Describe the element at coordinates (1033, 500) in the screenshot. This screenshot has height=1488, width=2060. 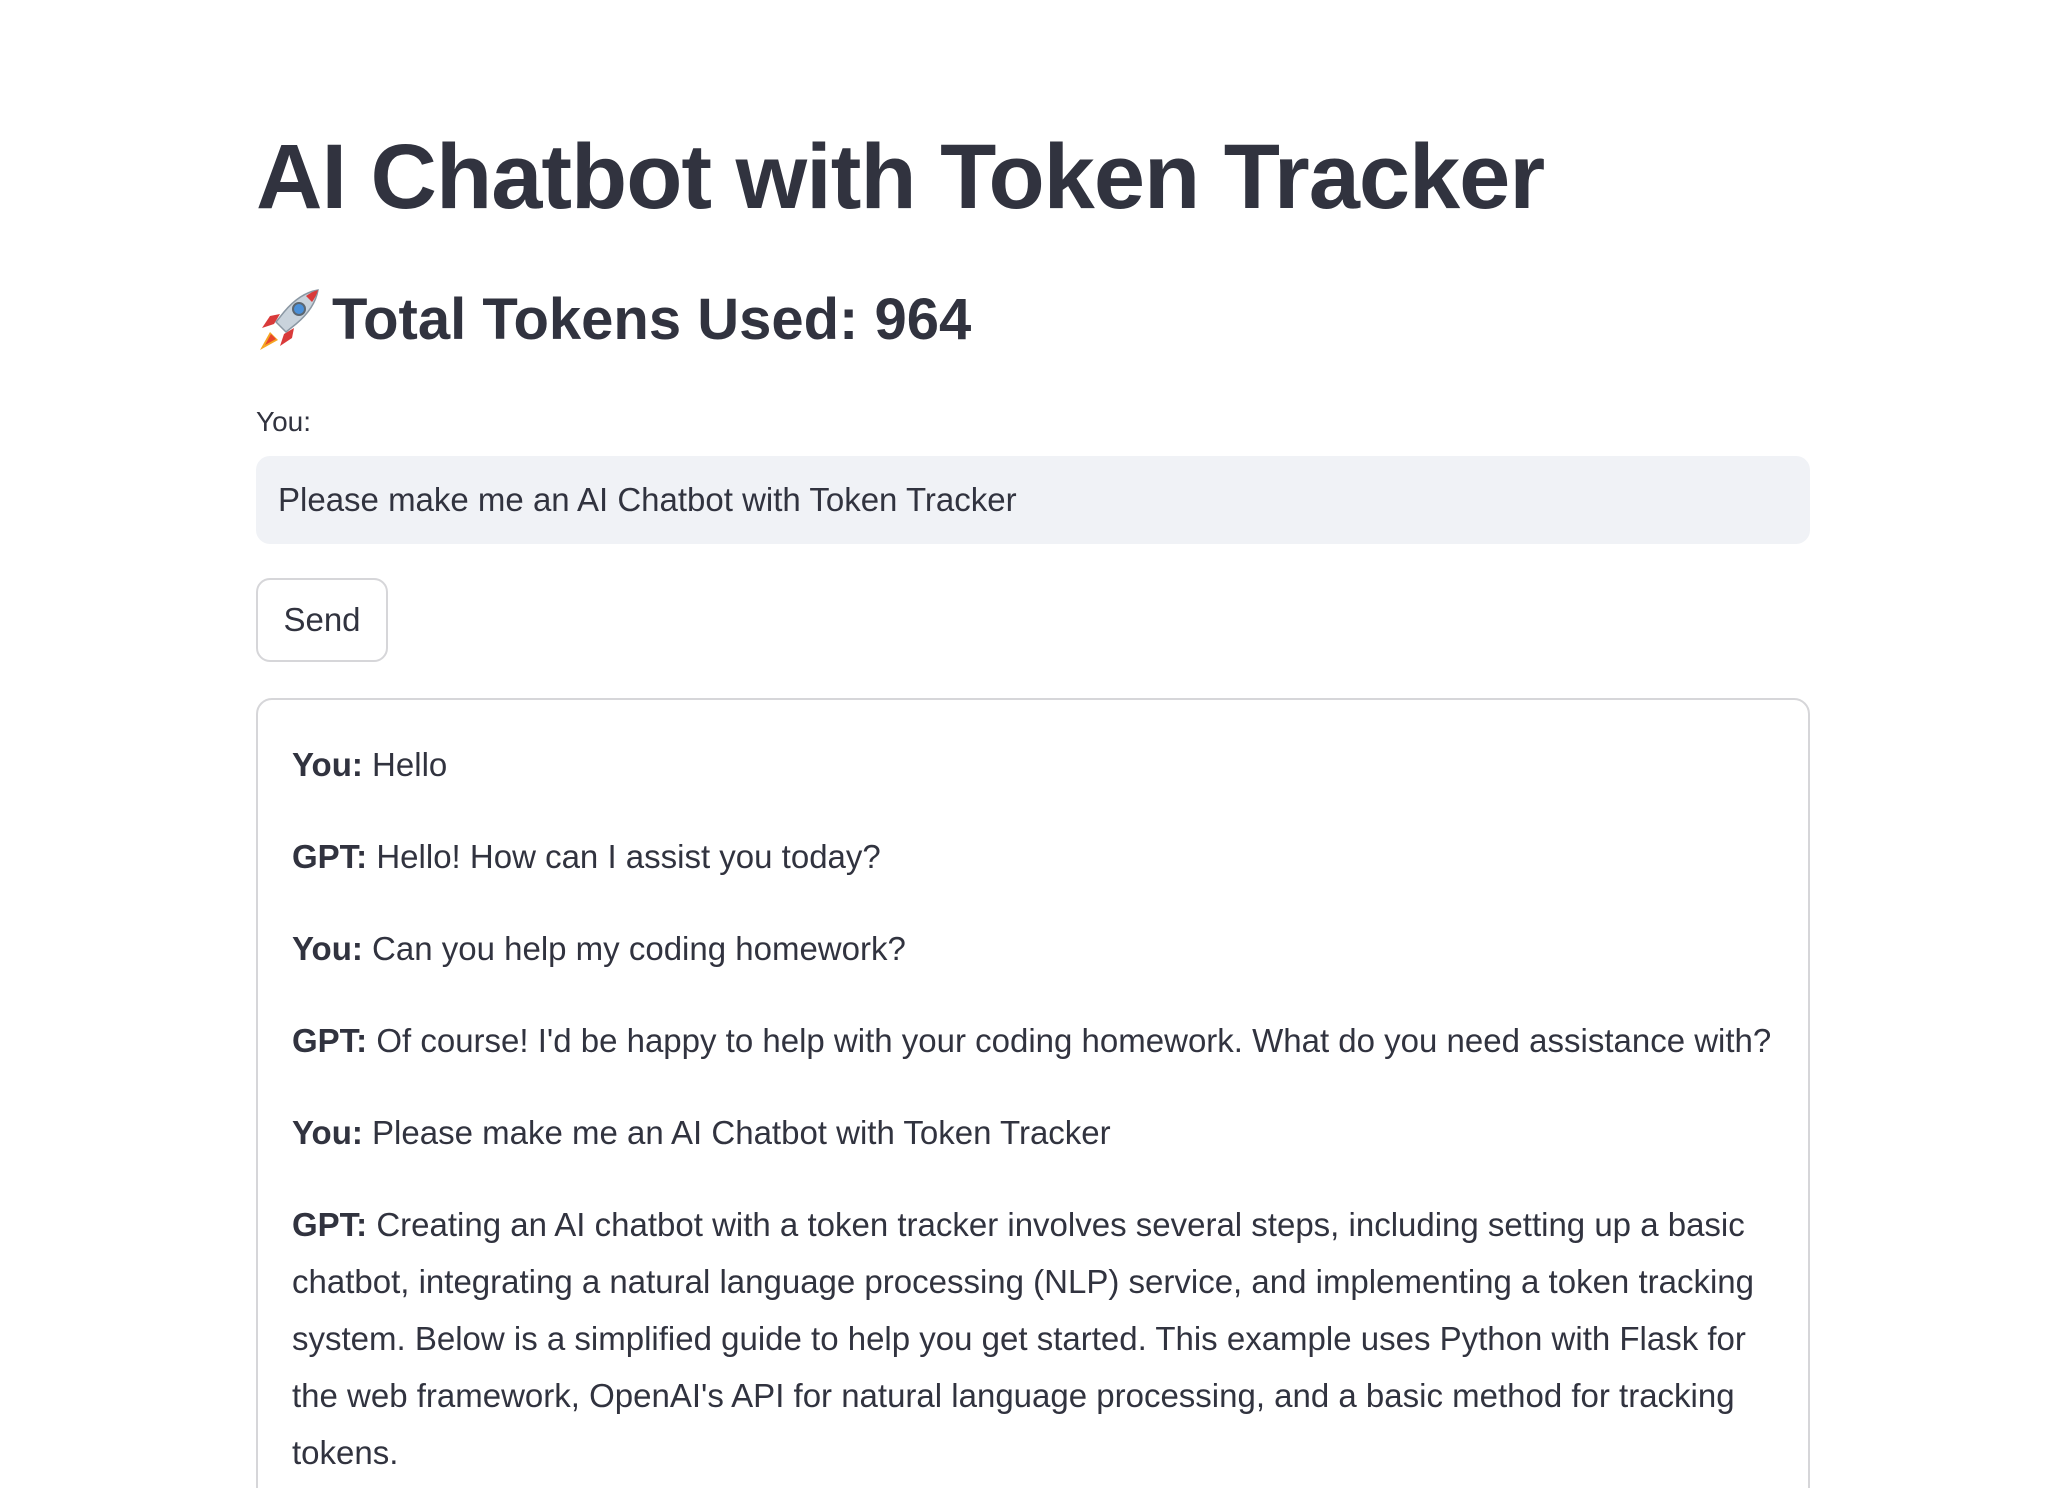
I see `message-input` at that location.